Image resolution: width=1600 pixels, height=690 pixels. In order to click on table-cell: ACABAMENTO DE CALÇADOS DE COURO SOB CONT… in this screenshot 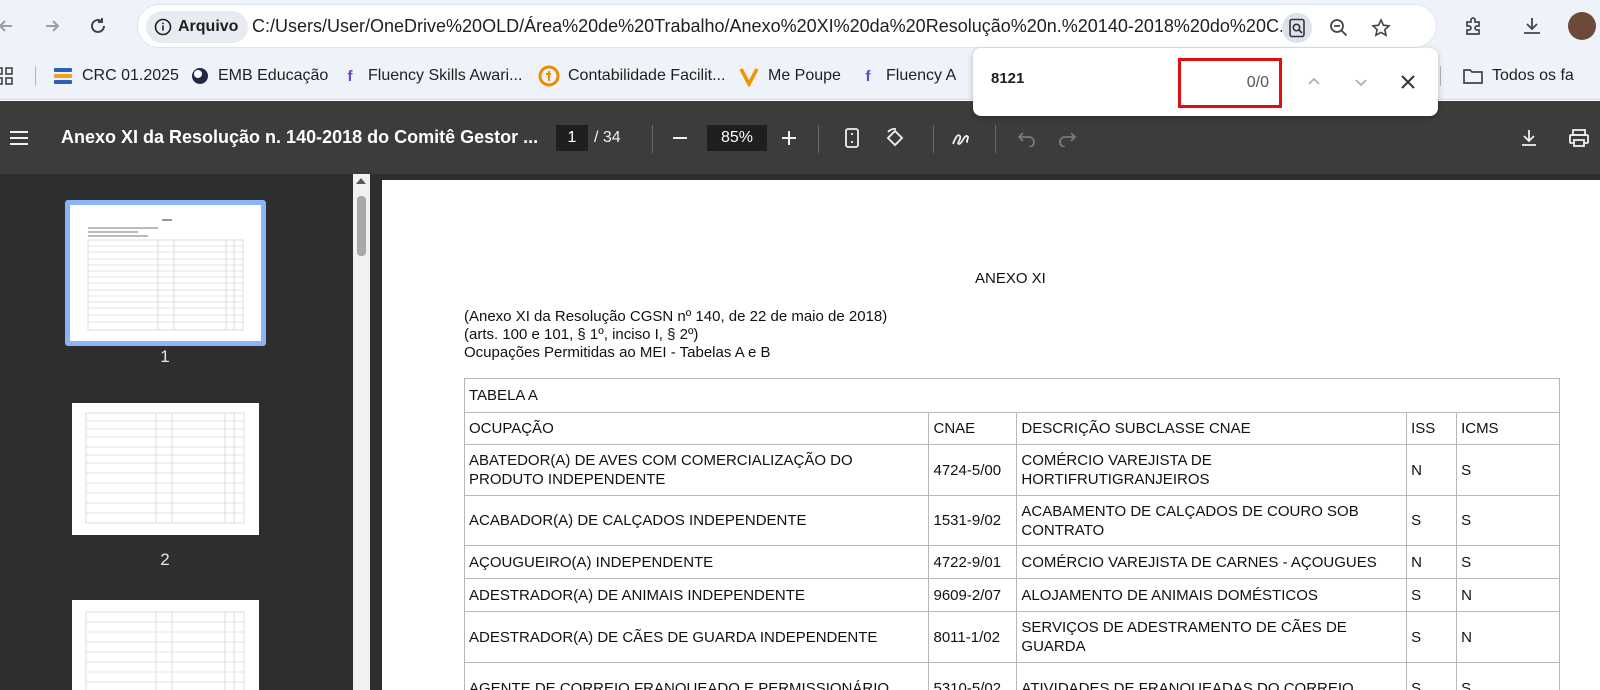, I will do `click(1212, 520)`.